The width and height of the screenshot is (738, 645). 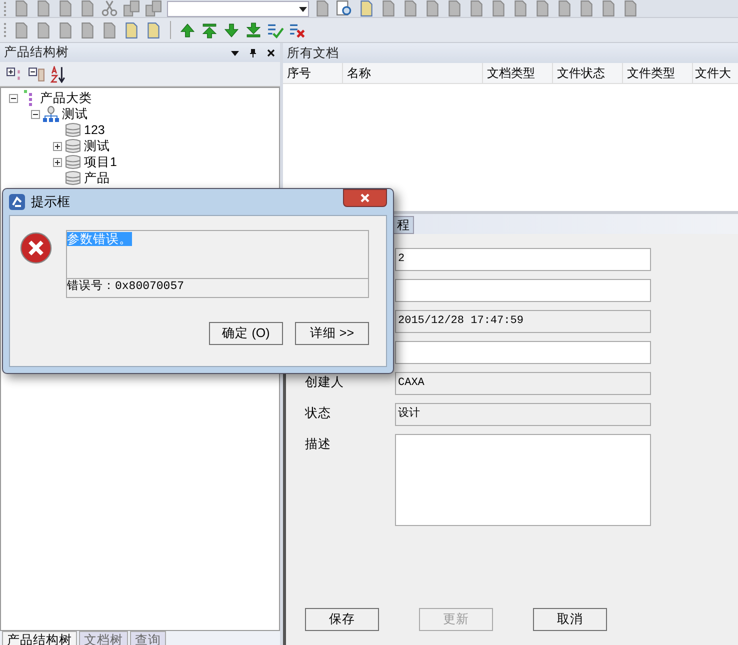 I want to click on tree-item: 项目1, so click(x=100, y=162).